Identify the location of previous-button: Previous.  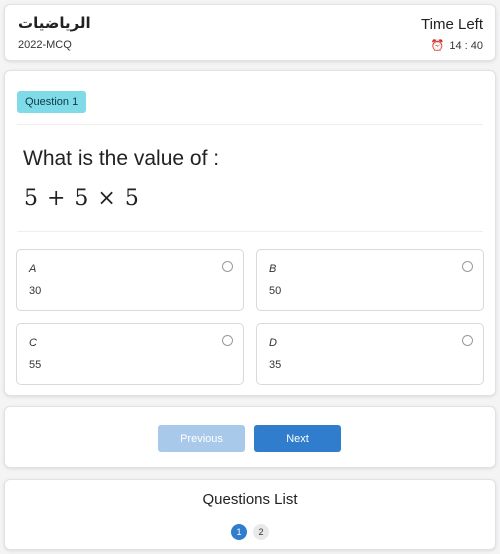
(201, 438).